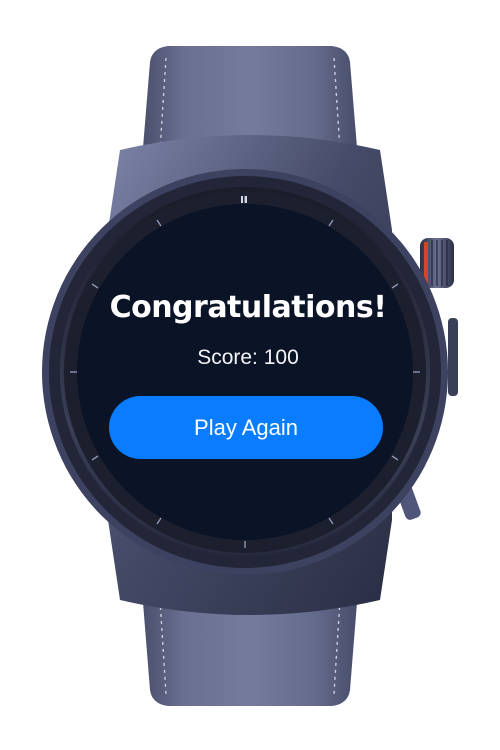 The width and height of the screenshot is (500, 750). Describe the element at coordinates (248, 357) in the screenshot. I see `score-label: Score: 100` at that location.